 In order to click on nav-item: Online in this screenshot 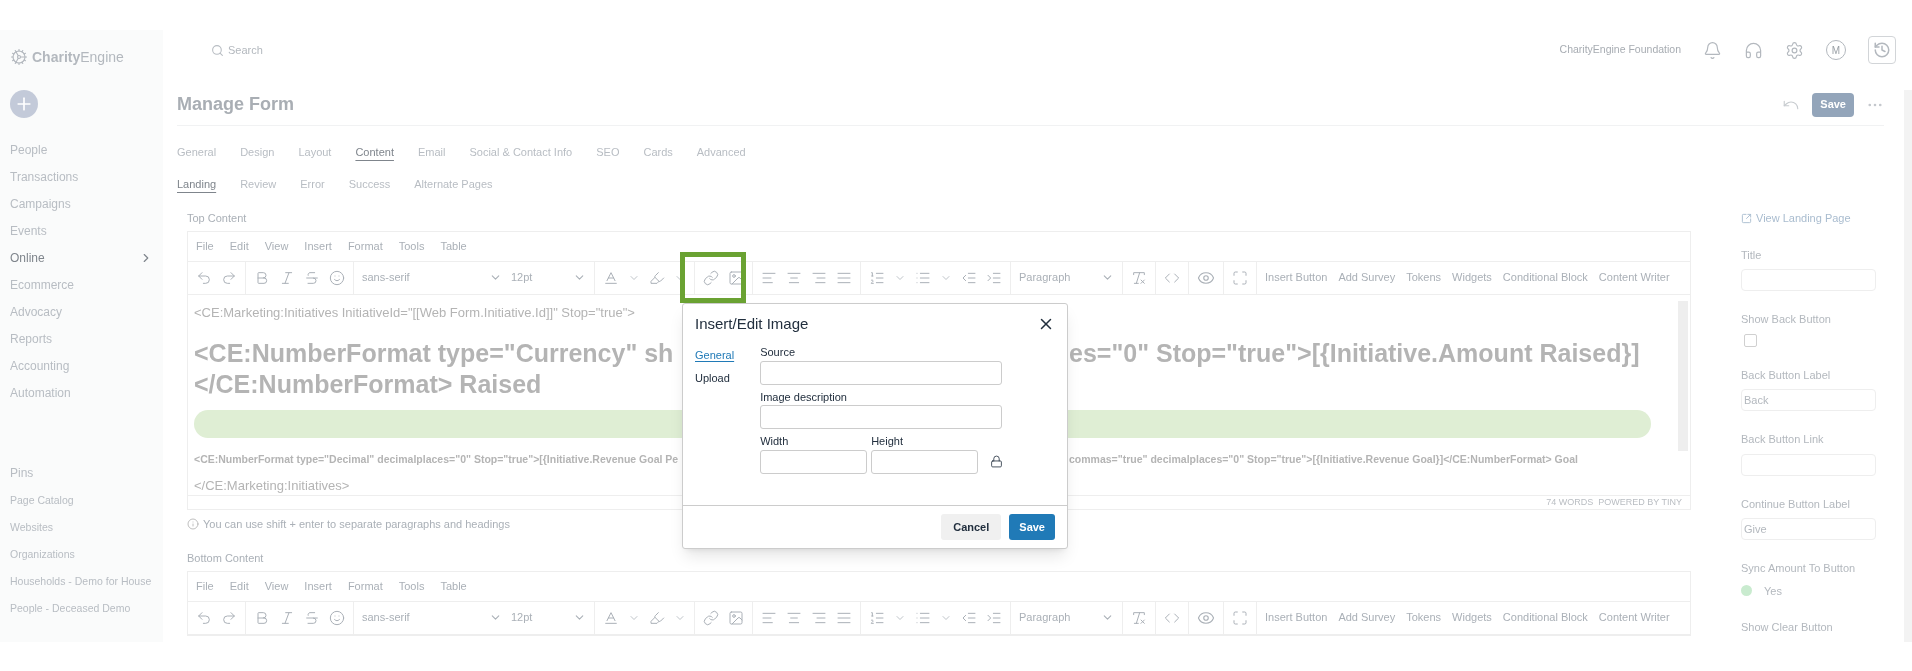, I will do `click(81, 257)`.